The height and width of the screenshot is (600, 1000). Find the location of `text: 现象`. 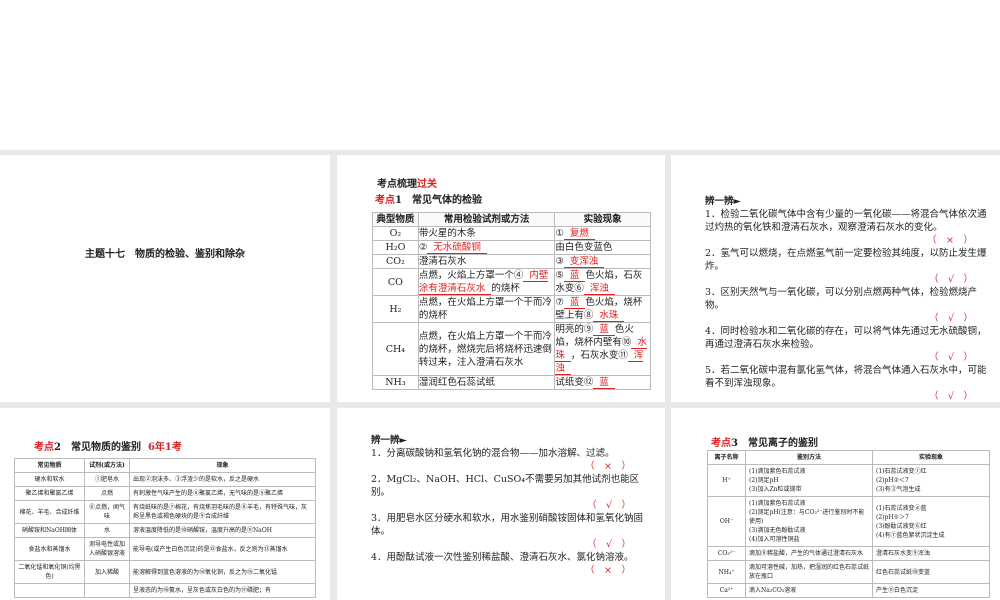

text: 现象 is located at coordinates (222, 465).